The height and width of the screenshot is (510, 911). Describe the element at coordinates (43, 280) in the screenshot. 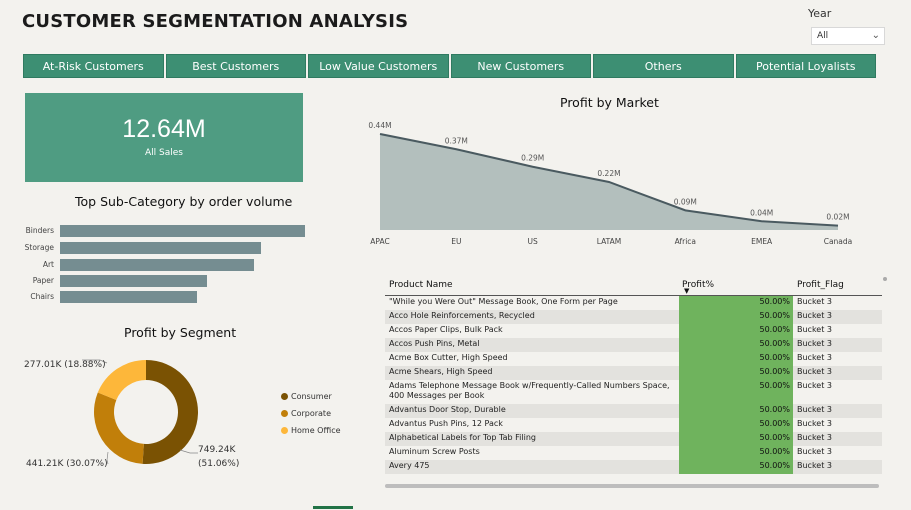

I see `bar-label: Paper` at that location.